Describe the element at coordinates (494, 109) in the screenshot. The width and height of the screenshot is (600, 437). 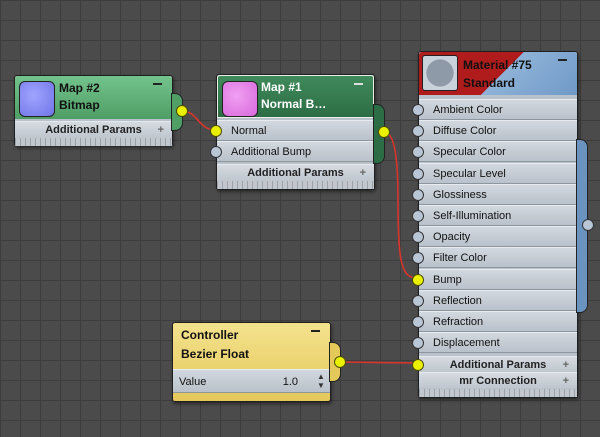
I see `material-slot-ambient-color: Ambient Color` at that location.